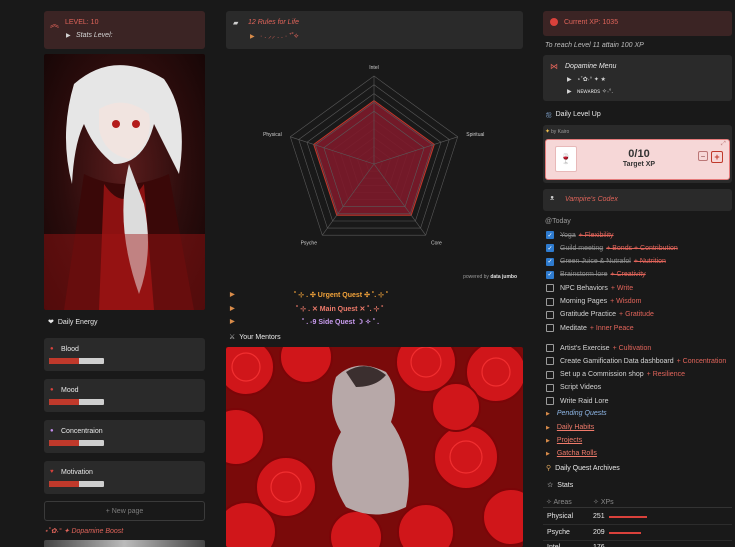 Image resolution: width=735 pixels, height=547 pixels. I want to click on side-quest-title: ˚ . -9 Side Quest ☽ ✧ ˚ ., so click(340, 322).